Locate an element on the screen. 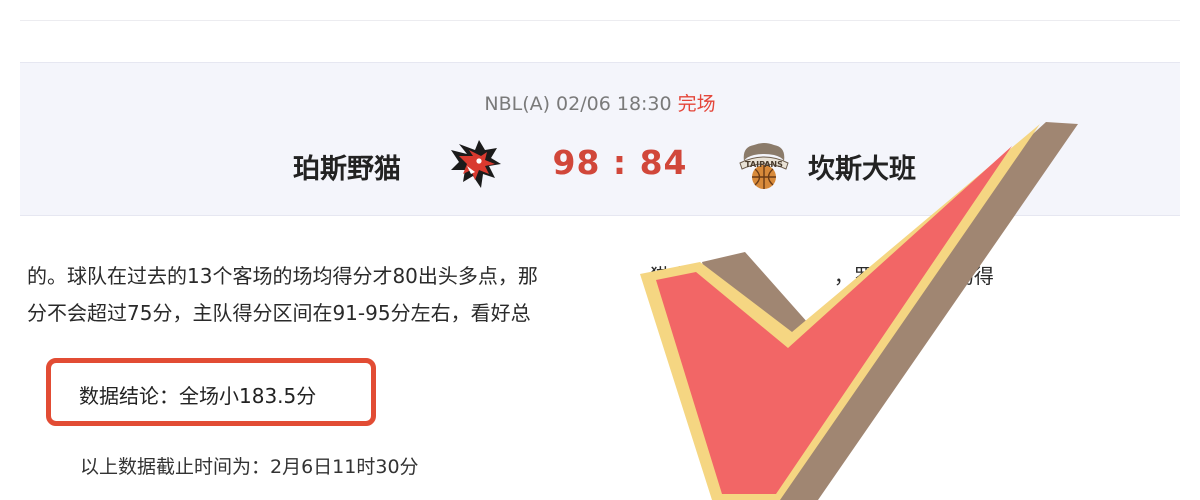 Image resolution: width=1200 pixels, height=500 pixels. away-logo-text: TAIPANS is located at coordinates (764, 164).